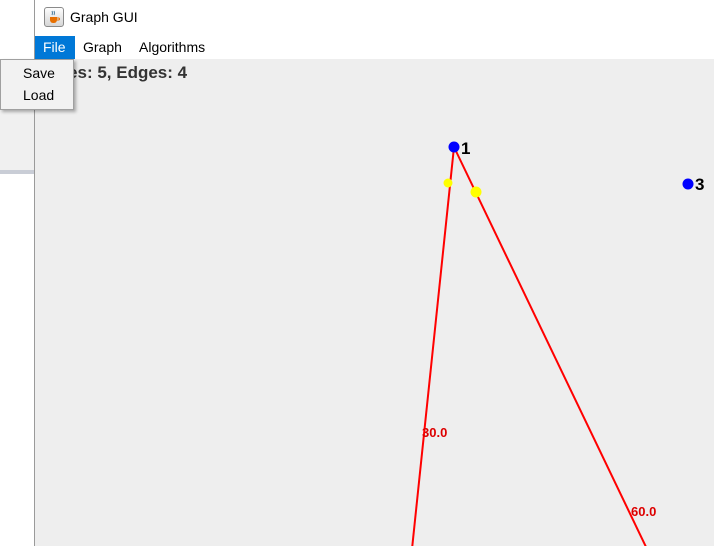 The image size is (714, 546). I want to click on background-panel, so click(18, 142).